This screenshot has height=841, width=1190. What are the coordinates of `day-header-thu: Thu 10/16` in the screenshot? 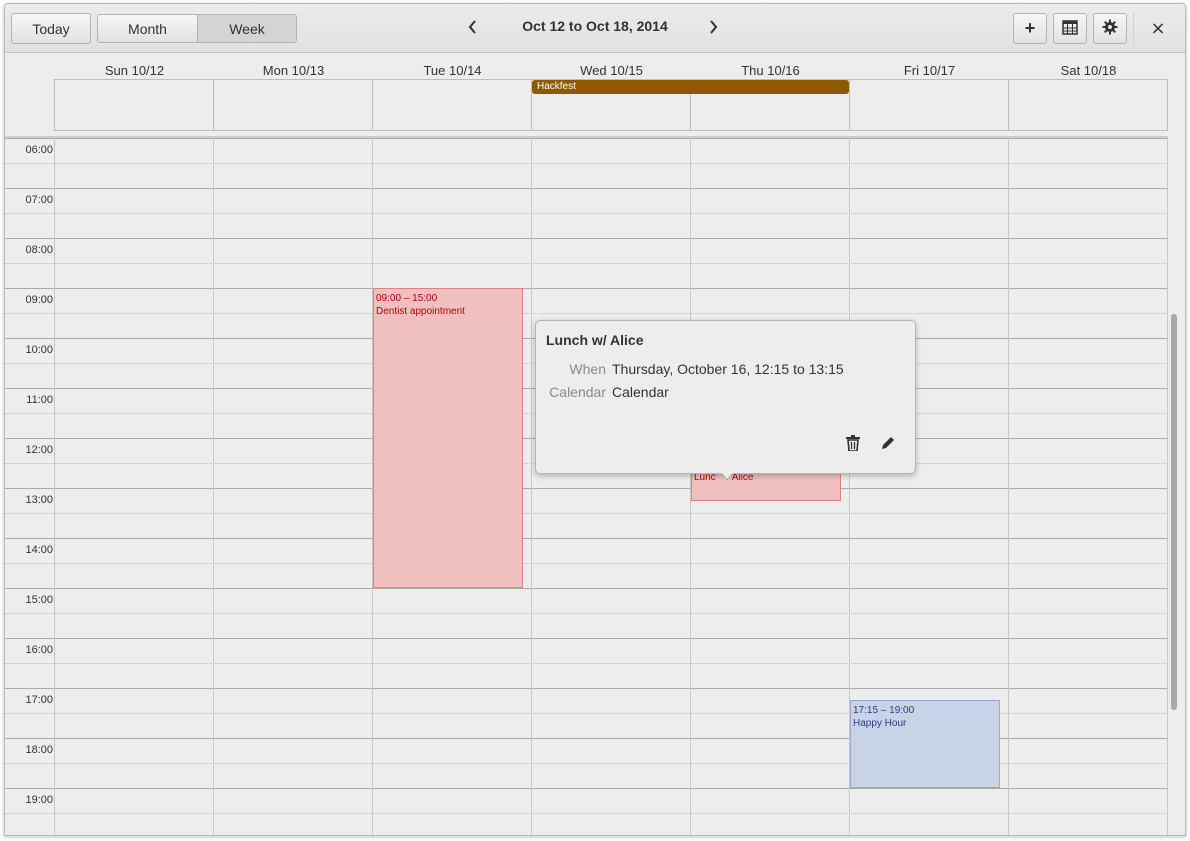 It's located at (770, 70).